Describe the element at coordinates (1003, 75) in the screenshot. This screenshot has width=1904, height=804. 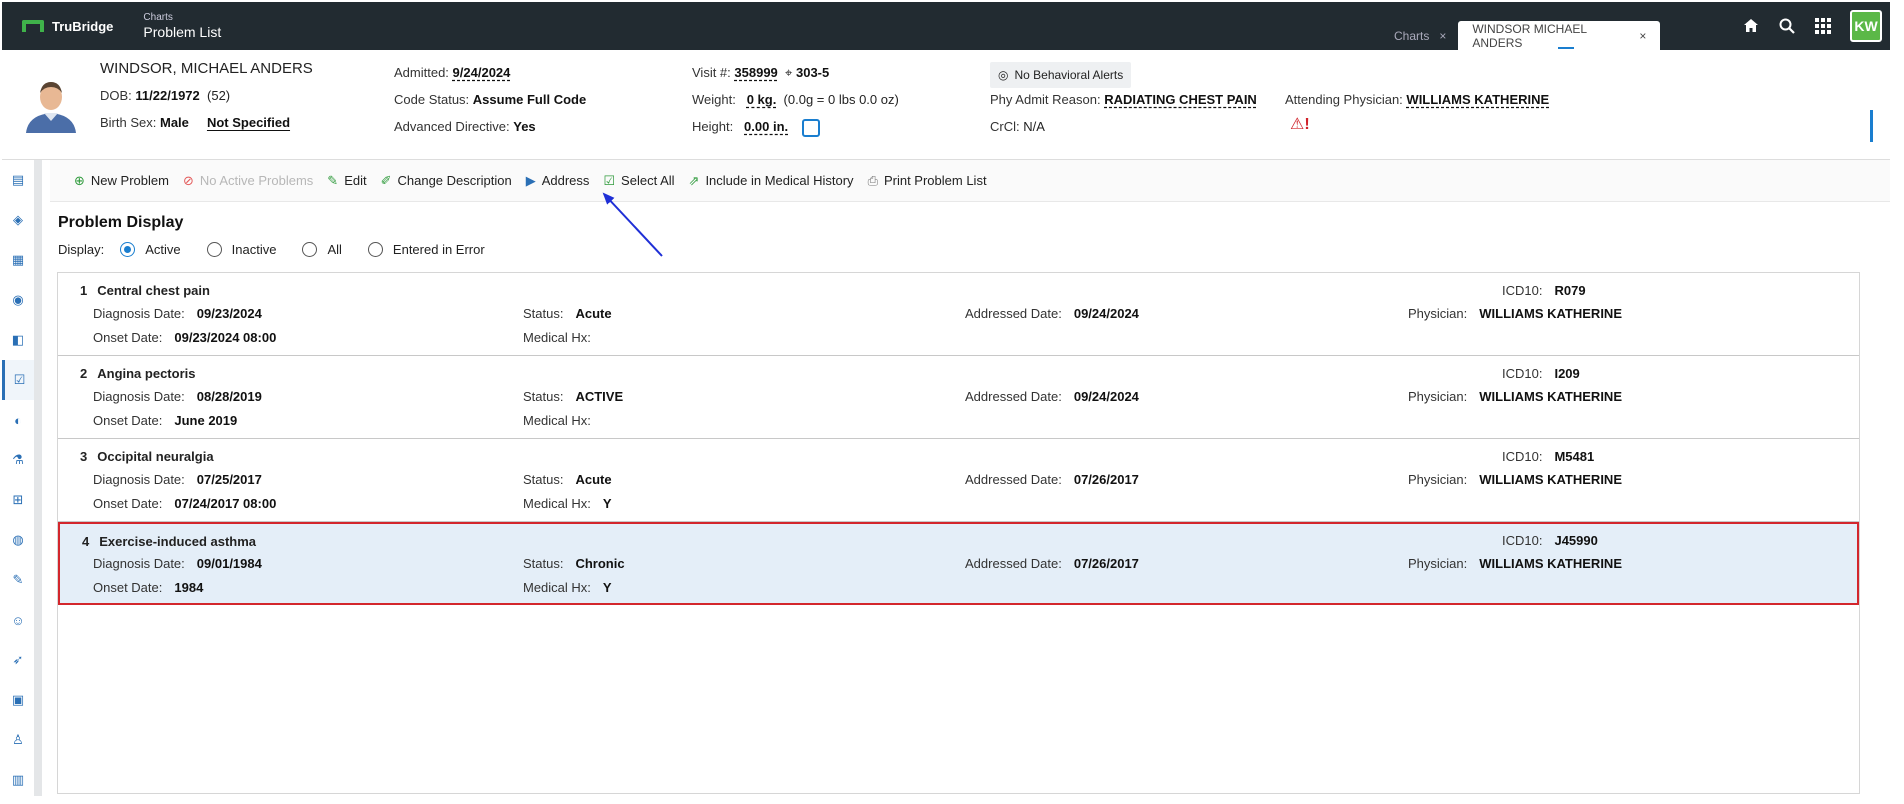
I see `pin-icon: ◎` at that location.